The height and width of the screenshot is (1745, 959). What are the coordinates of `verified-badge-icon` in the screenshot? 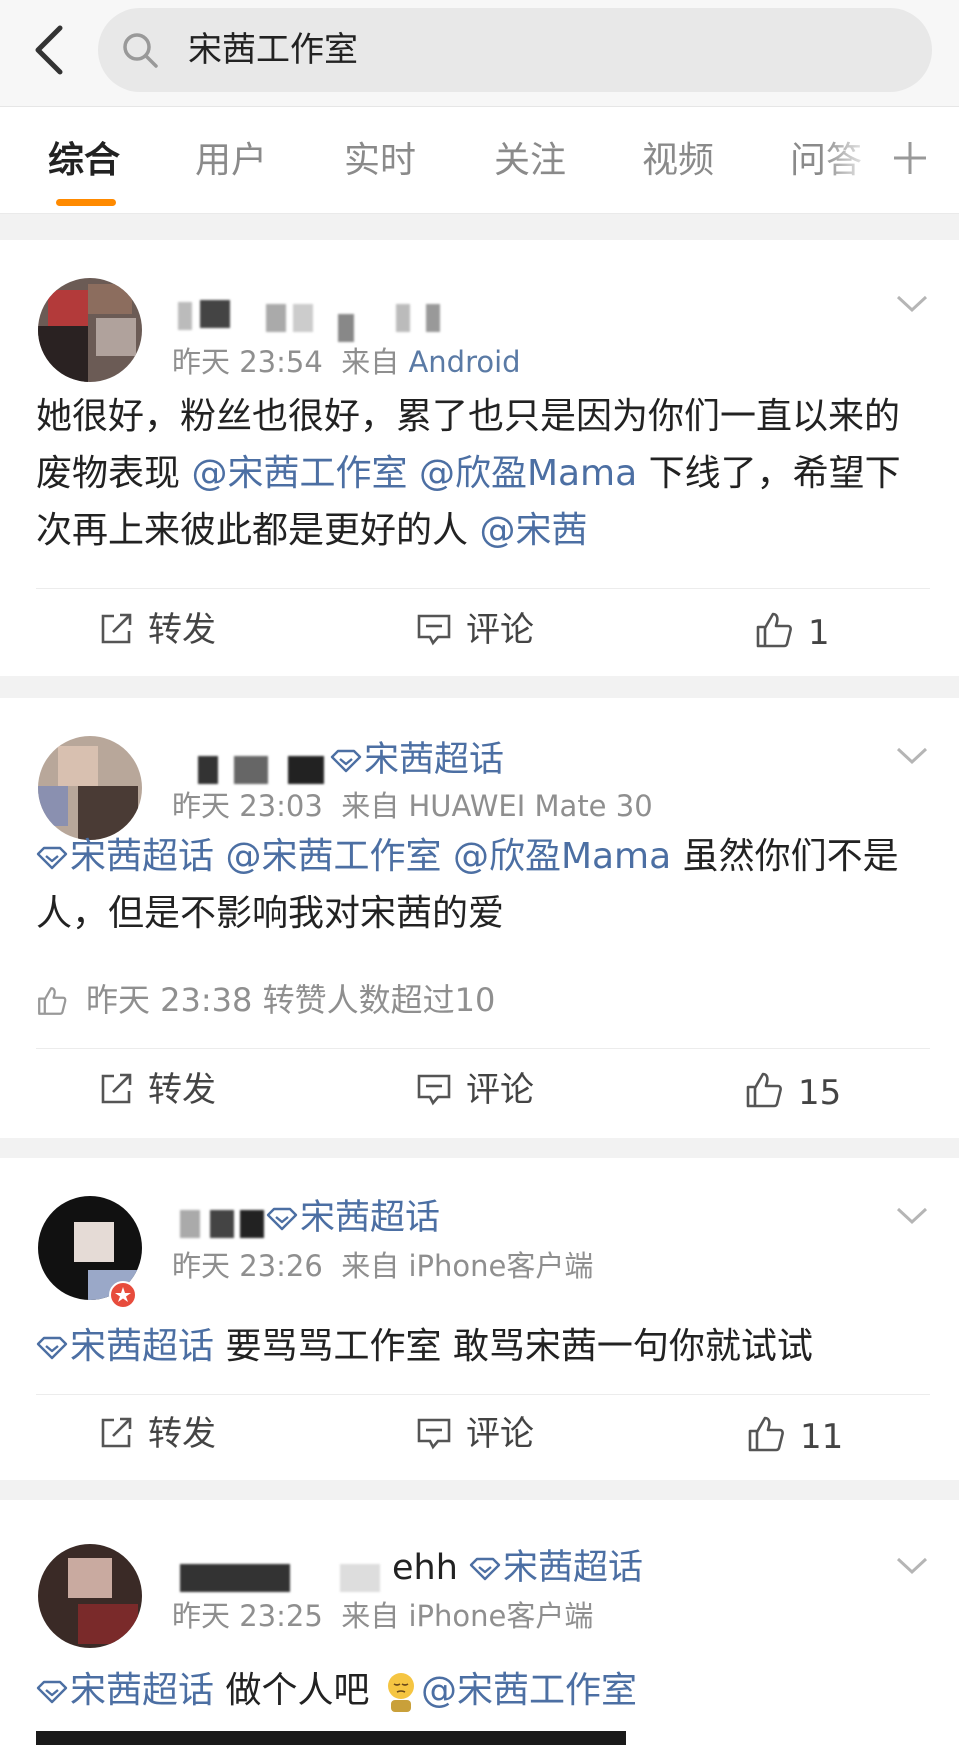 It's located at (123, 1295).